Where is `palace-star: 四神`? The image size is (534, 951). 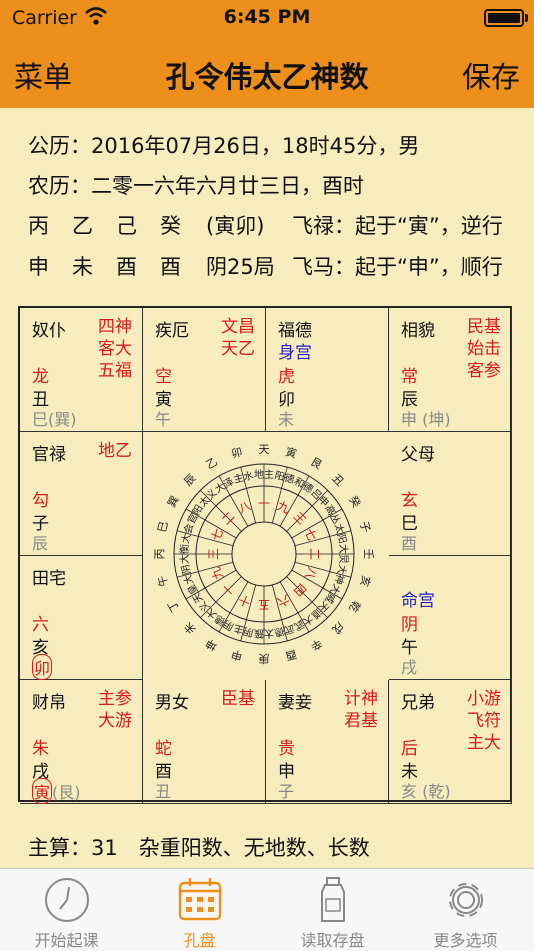
palace-star: 四神 is located at coordinates (115, 327).